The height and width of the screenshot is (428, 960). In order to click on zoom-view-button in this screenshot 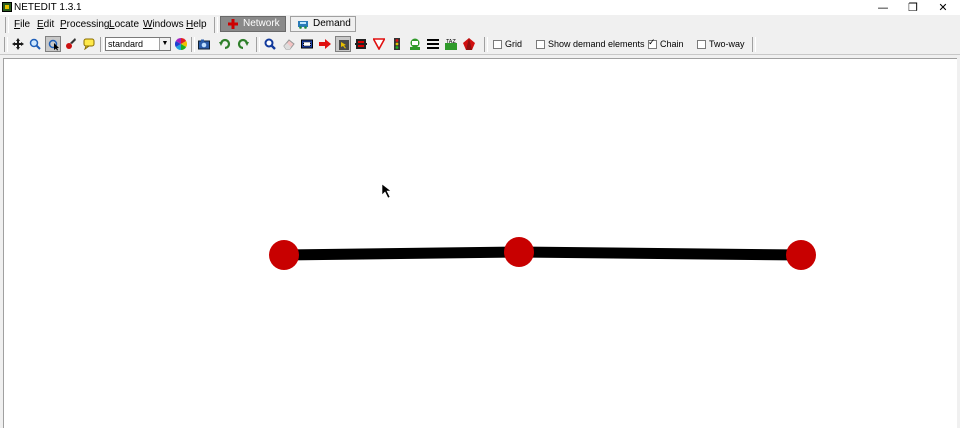, I will do `click(35, 44)`.